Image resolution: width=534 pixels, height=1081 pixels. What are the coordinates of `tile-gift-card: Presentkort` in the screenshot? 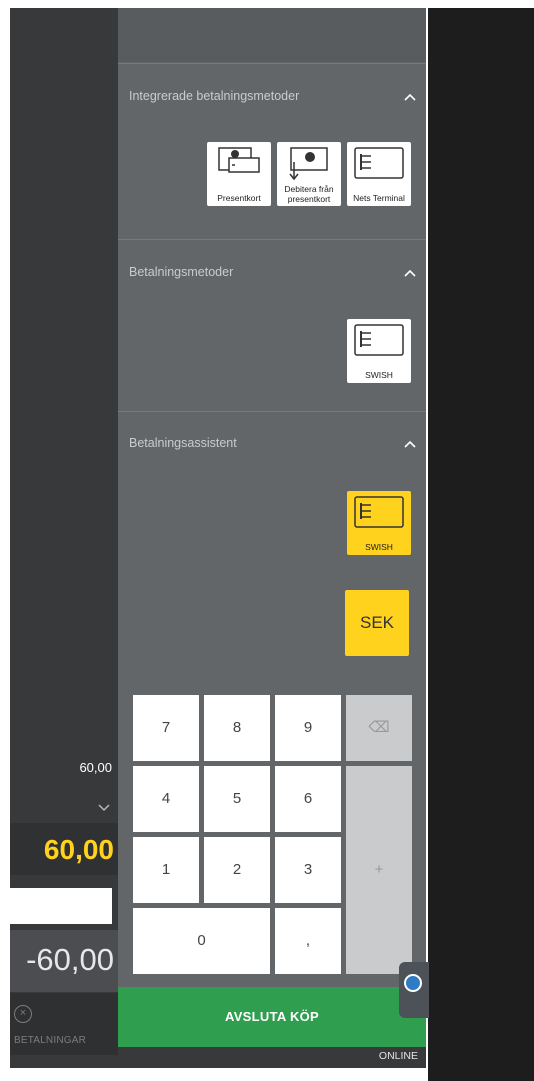 It's located at (239, 174).